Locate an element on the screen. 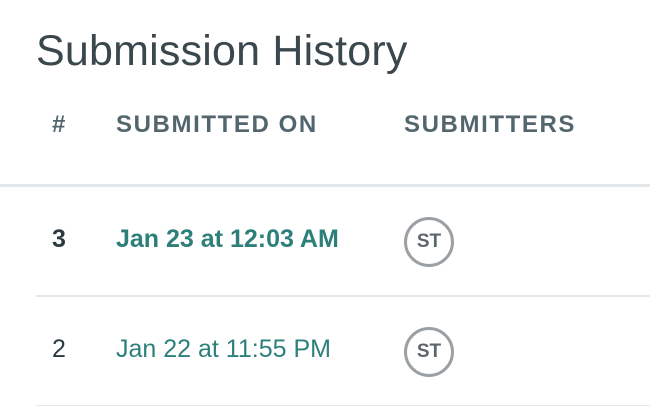 Image resolution: width=650 pixels, height=406 pixels. column-header-number: # is located at coordinates (59, 124).